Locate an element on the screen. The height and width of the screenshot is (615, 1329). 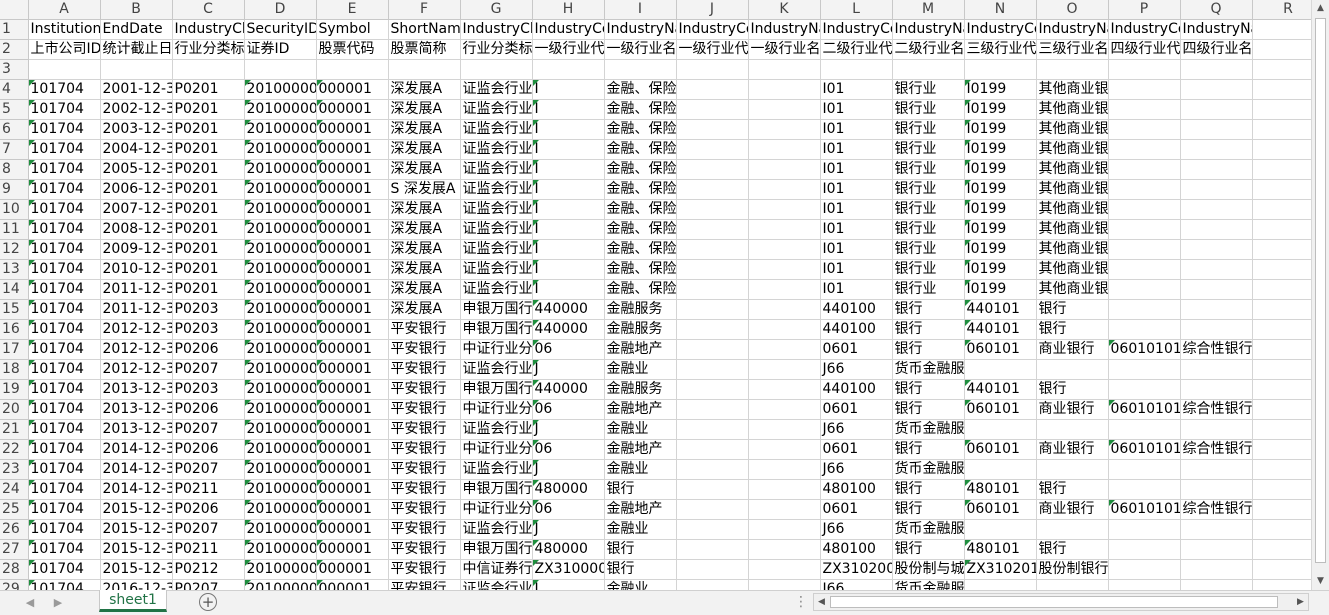
cell-j3 is located at coordinates (712, 69).